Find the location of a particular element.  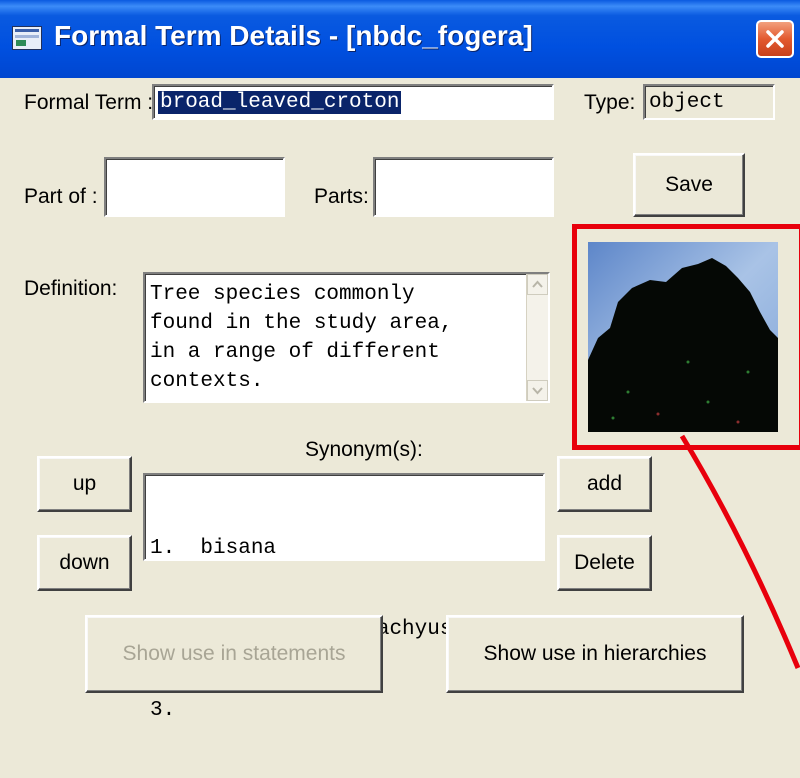

show-use-in-hierarchies-button: Show use in hierarchies is located at coordinates (595, 654).